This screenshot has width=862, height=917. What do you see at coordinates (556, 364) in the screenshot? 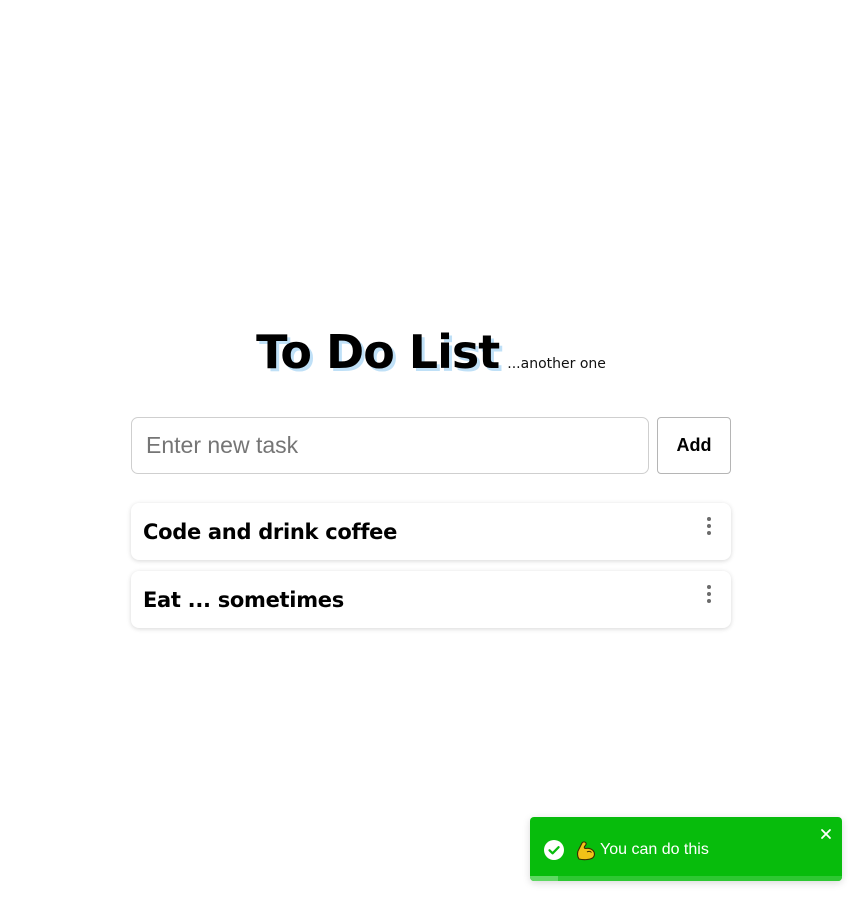
I see `page-subtitle: ...another one` at bounding box center [556, 364].